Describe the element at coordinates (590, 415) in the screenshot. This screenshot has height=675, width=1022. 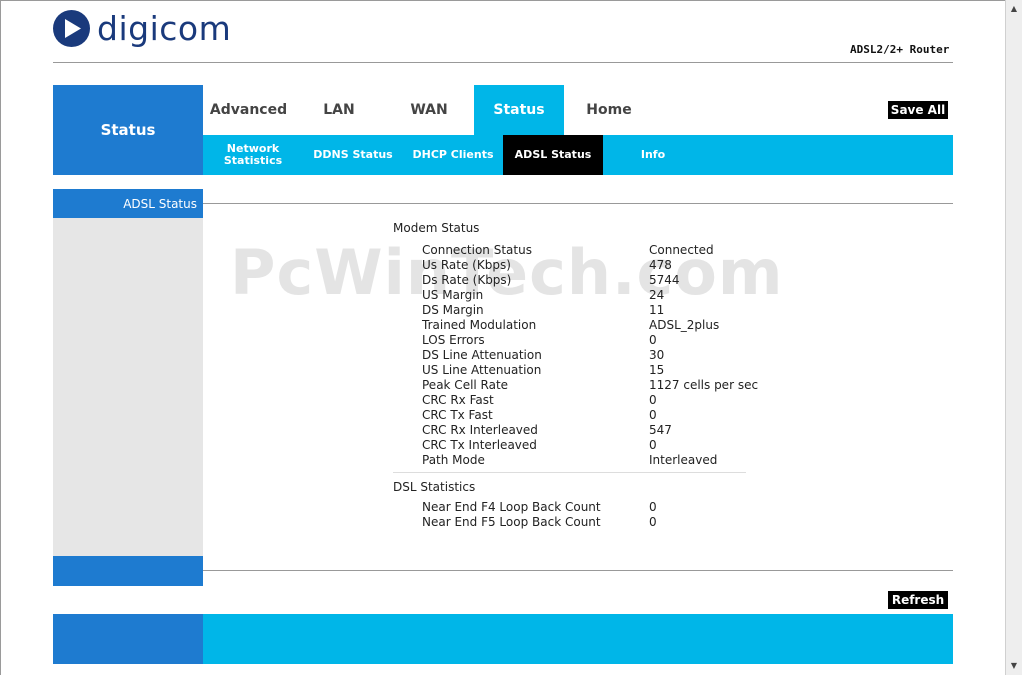
I see `table-row: CRC Tx Fast 0` at that location.